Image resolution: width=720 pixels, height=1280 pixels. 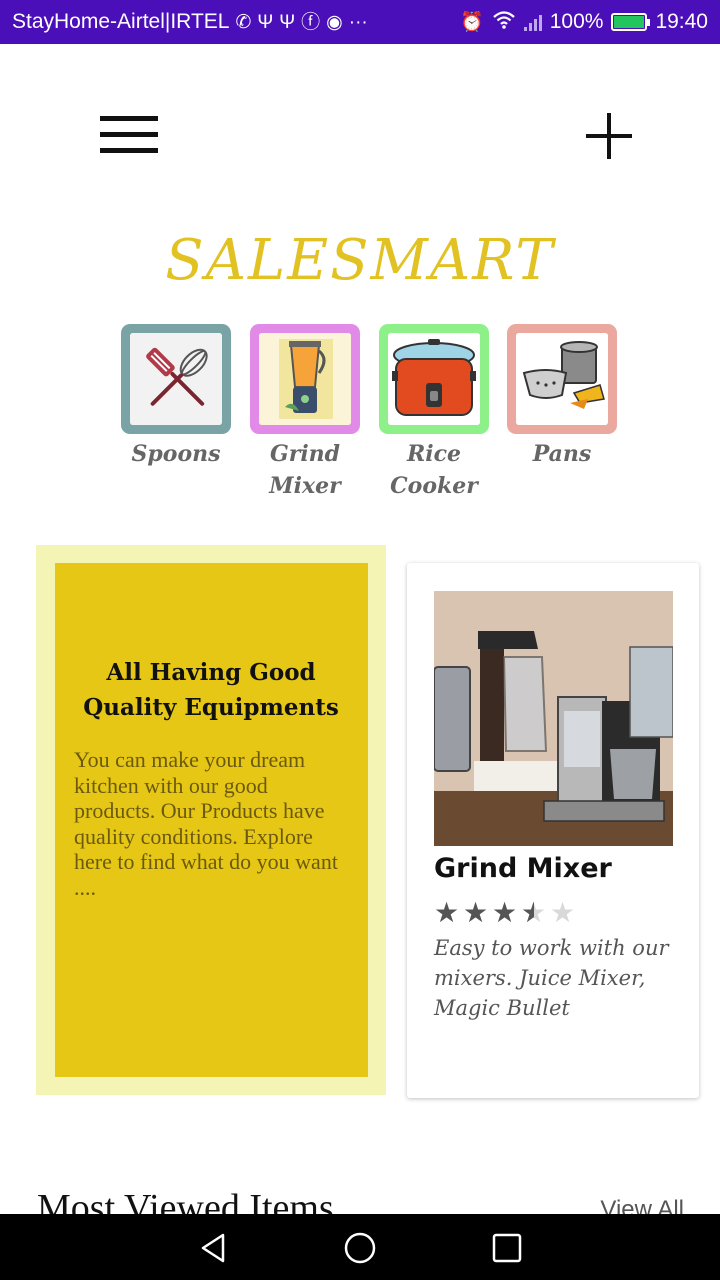 I want to click on brand-title: SALESMART, so click(x=360, y=260).